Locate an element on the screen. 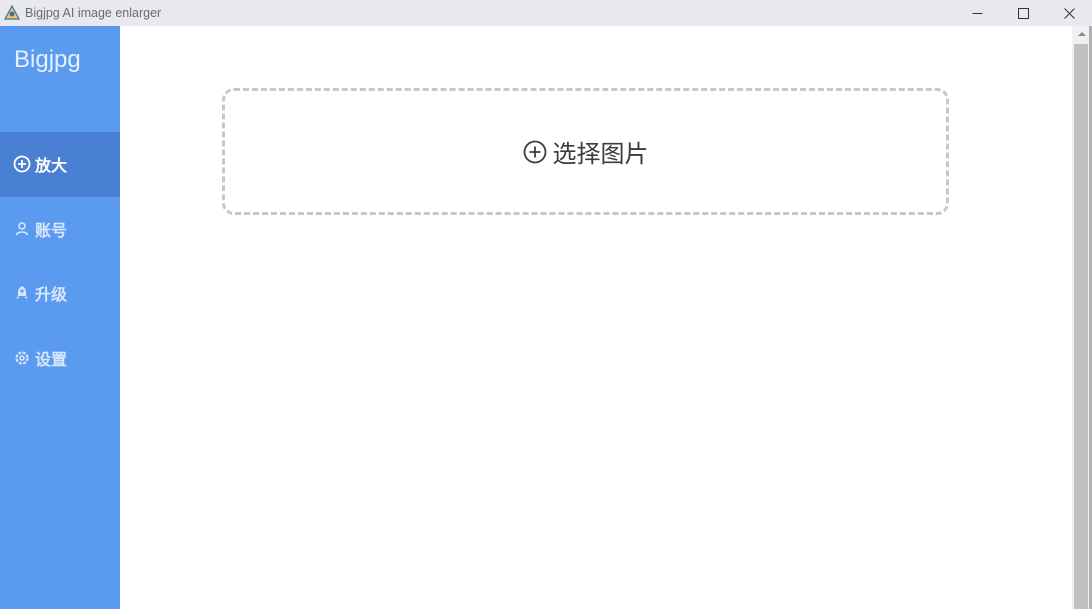  minimize-icon is located at coordinates (977, 13).